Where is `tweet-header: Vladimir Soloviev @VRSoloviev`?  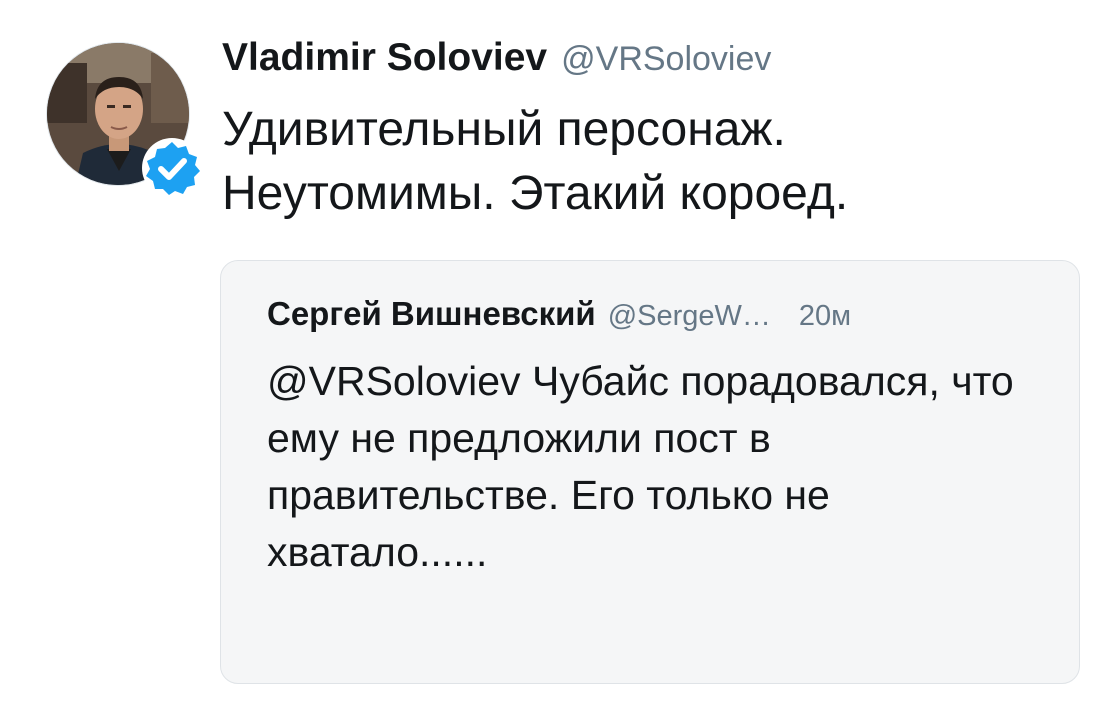 tweet-header: Vladimir Soloviev @VRSoloviev is located at coordinates (496, 58).